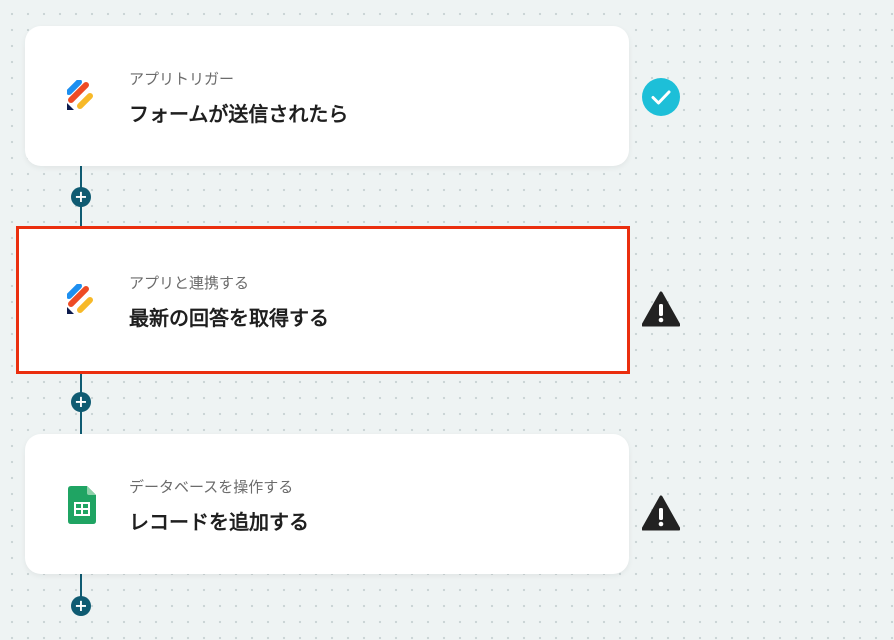 Image resolution: width=894 pixels, height=640 pixels. I want to click on step-subtitle: データベースを操作する, so click(211, 487).